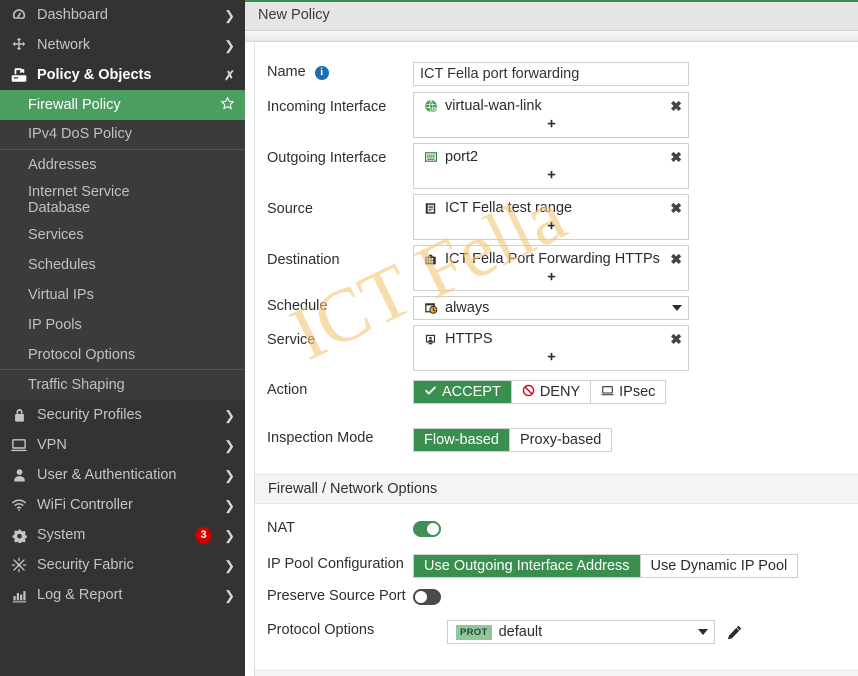 This screenshot has width=858, height=676. Describe the element at coordinates (122, 235) in the screenshot. I see `sidebar-item-services: Services` at that location.